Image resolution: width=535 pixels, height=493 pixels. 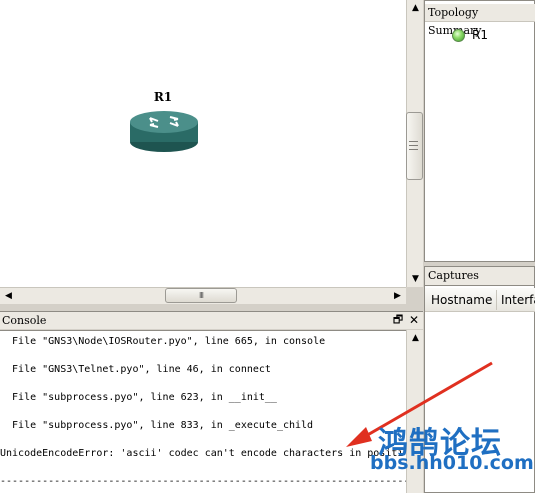 I want to click on scroll-down-arrow-icon: ▼, so click(x=415, y=279).